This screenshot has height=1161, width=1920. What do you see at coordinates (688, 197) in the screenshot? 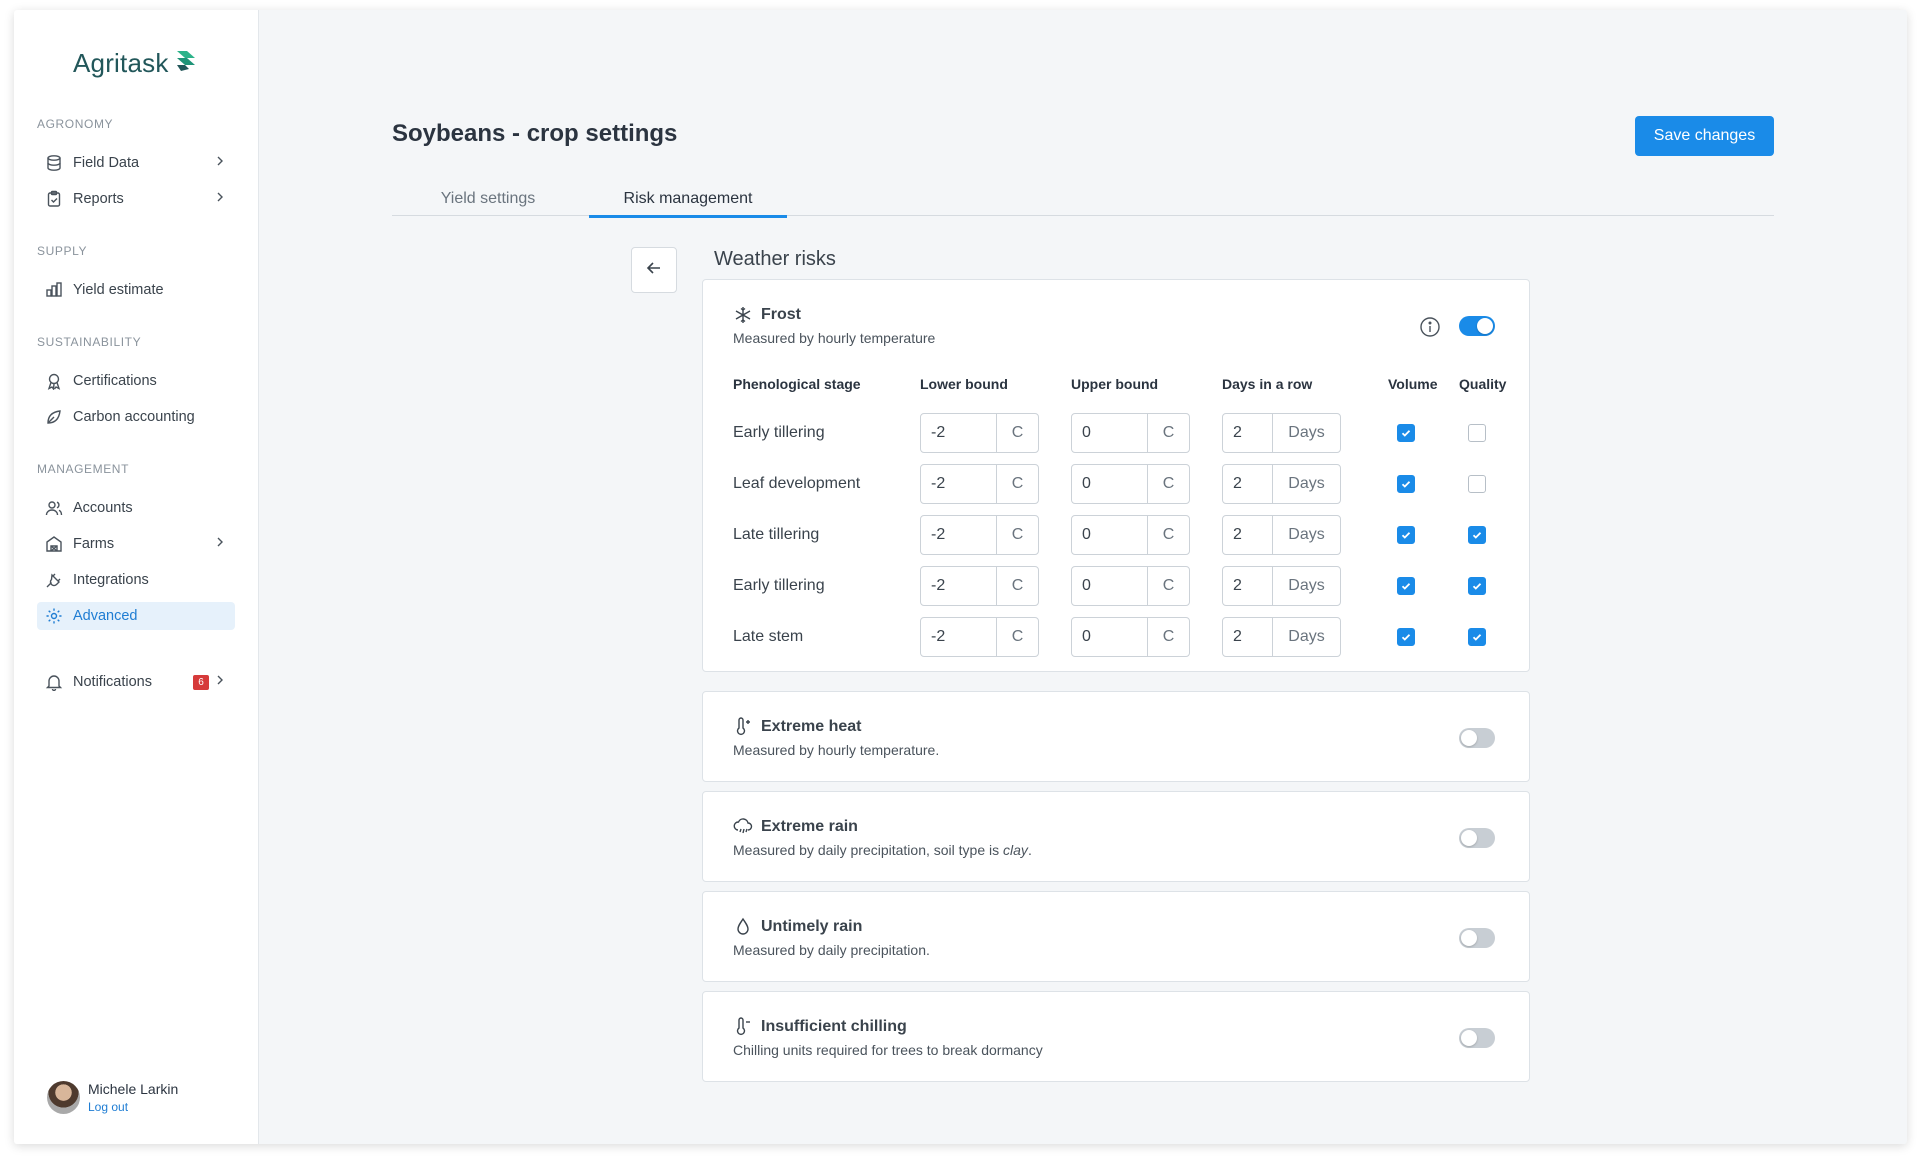
I see `tab-risk-management: Risk management` at bounding box center [688, 197].